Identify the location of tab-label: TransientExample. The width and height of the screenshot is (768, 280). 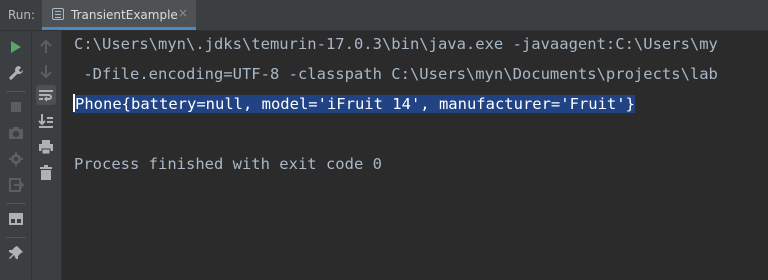
(124, 15).